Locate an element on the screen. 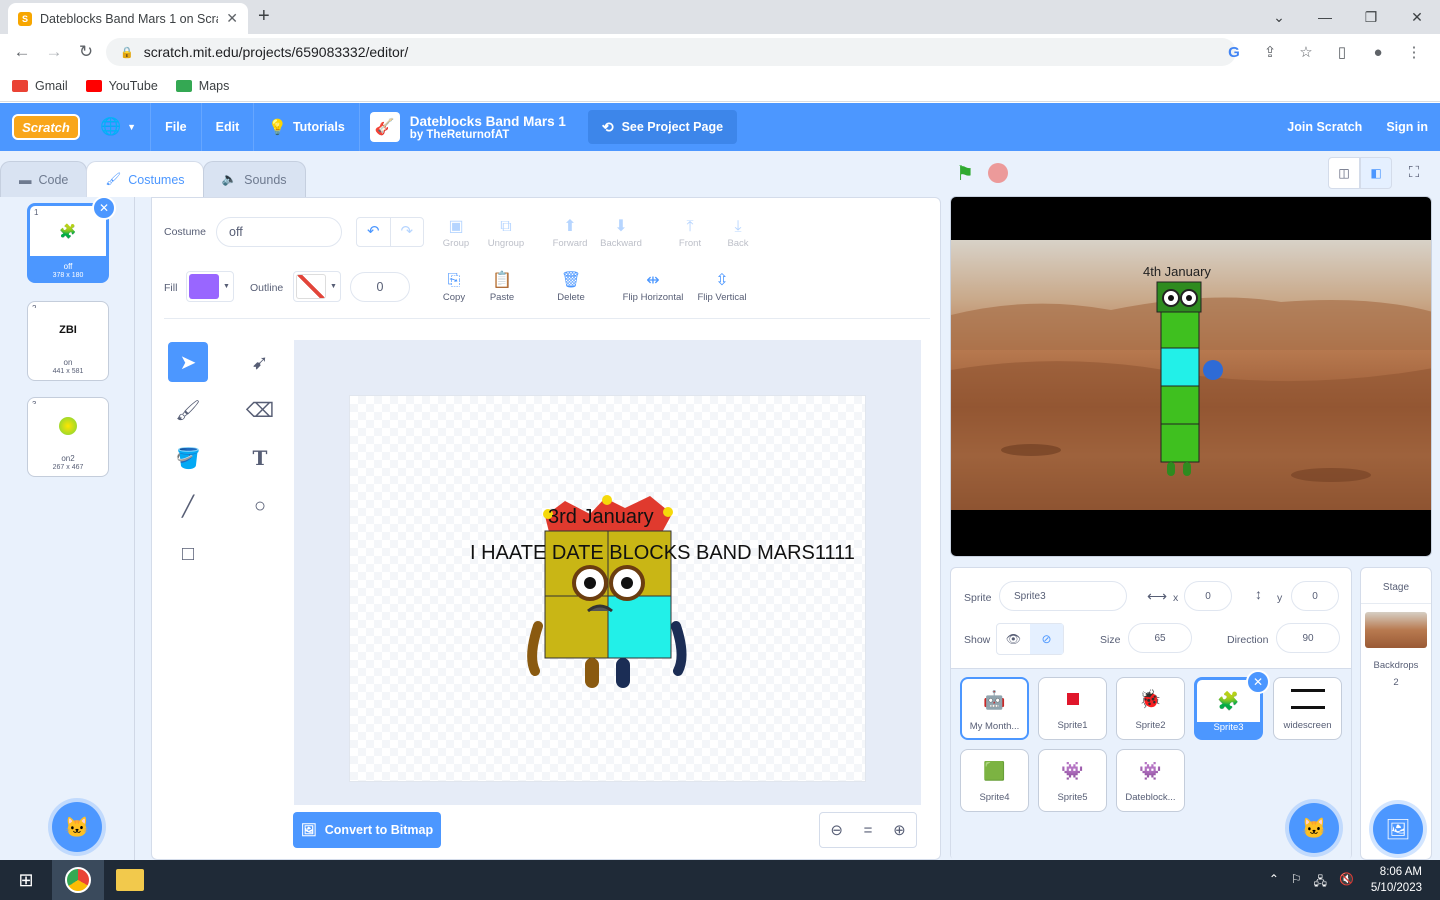 This screenshot has width=1440, height=900. choose-backdrop-button: 🖼 is located at coordinates (1398, 829).